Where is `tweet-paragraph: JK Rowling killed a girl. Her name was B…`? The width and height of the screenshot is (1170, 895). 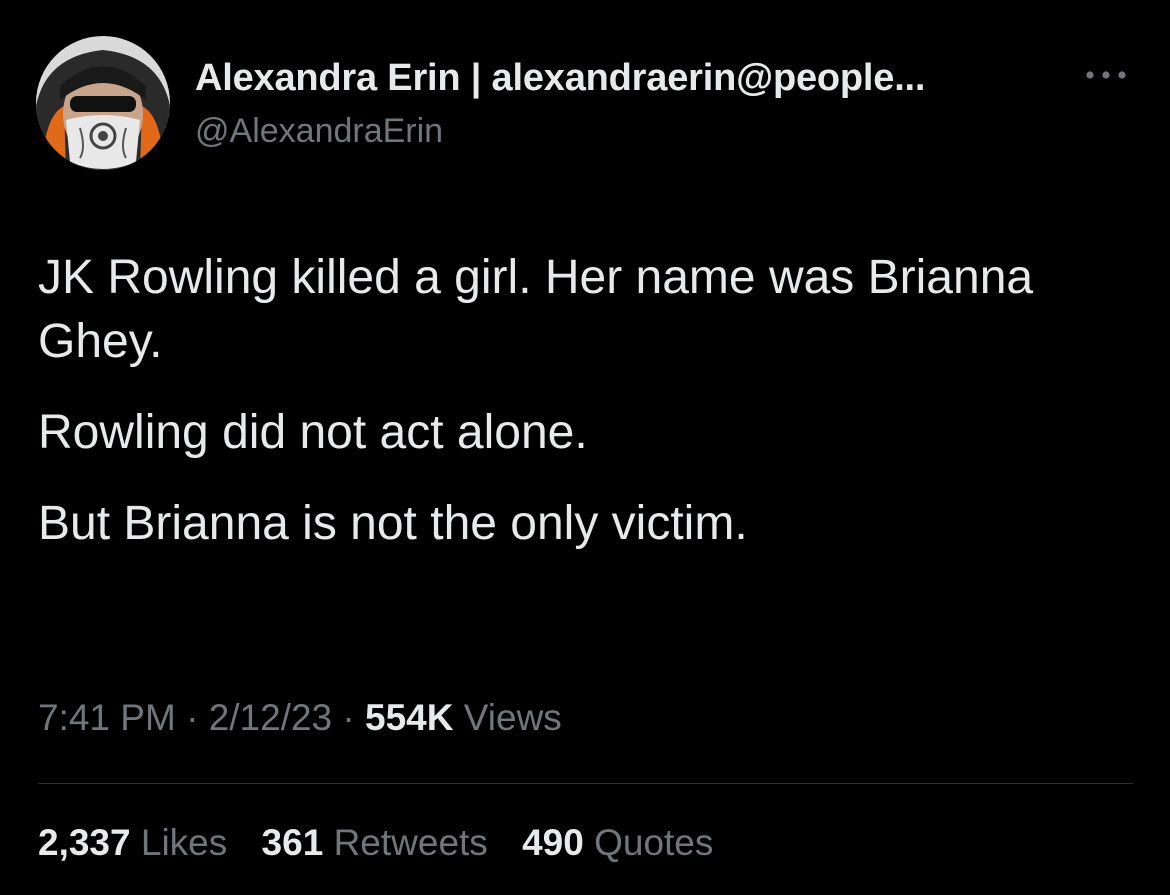
tweet-paragraph: JK Rowling killed a girl. Her name was B… is located at coordinates (536, 309).